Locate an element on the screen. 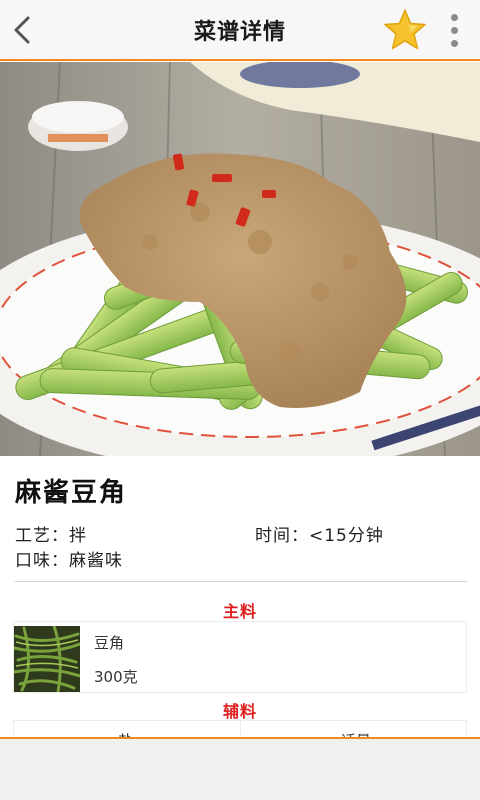 The width and height of the screenshot is (480, 800). recipe-flavor: 口味：麻酱味 is located at coordinates (69, 561).